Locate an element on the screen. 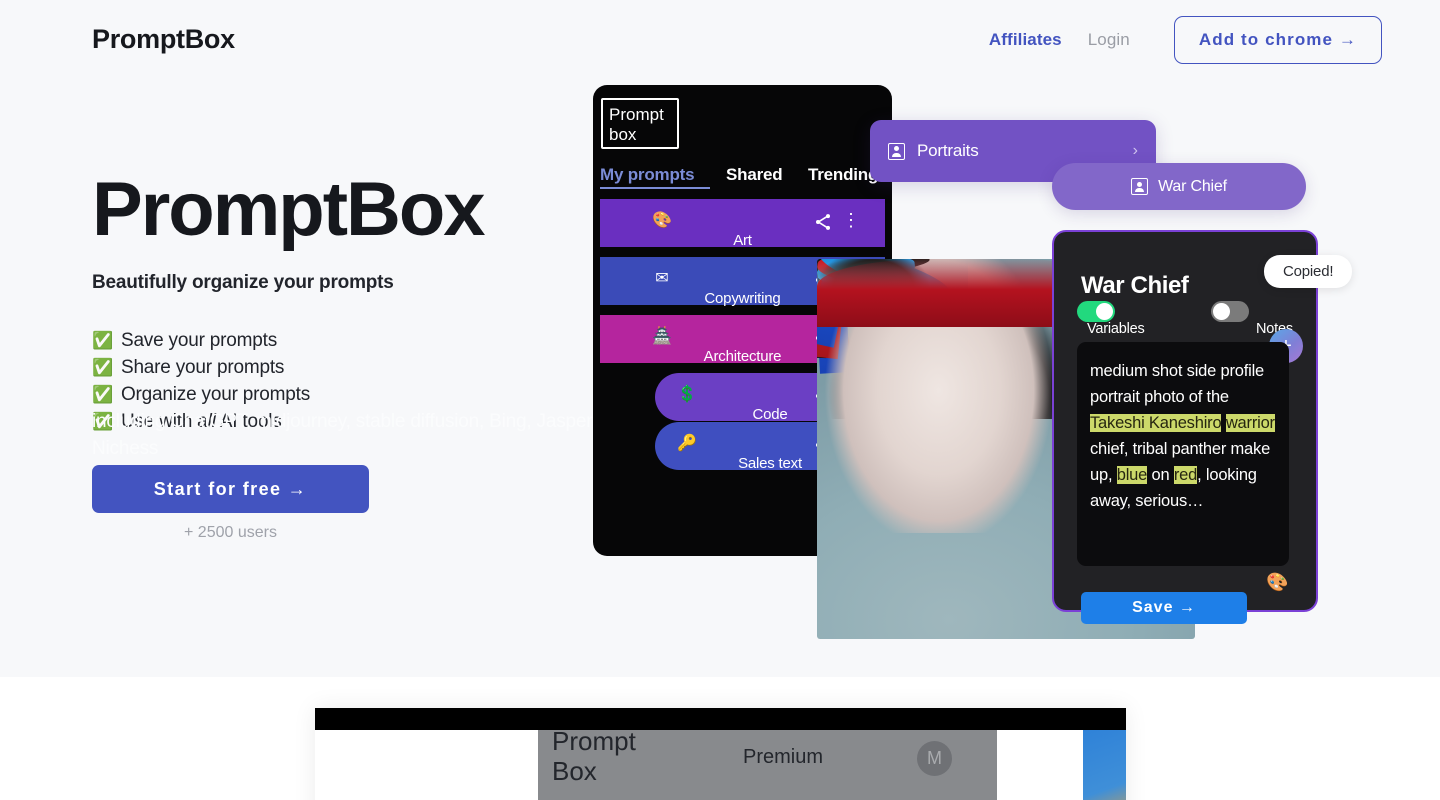  feature-bullet: ✅ Save your prompts is located at coordinates (352, 340).